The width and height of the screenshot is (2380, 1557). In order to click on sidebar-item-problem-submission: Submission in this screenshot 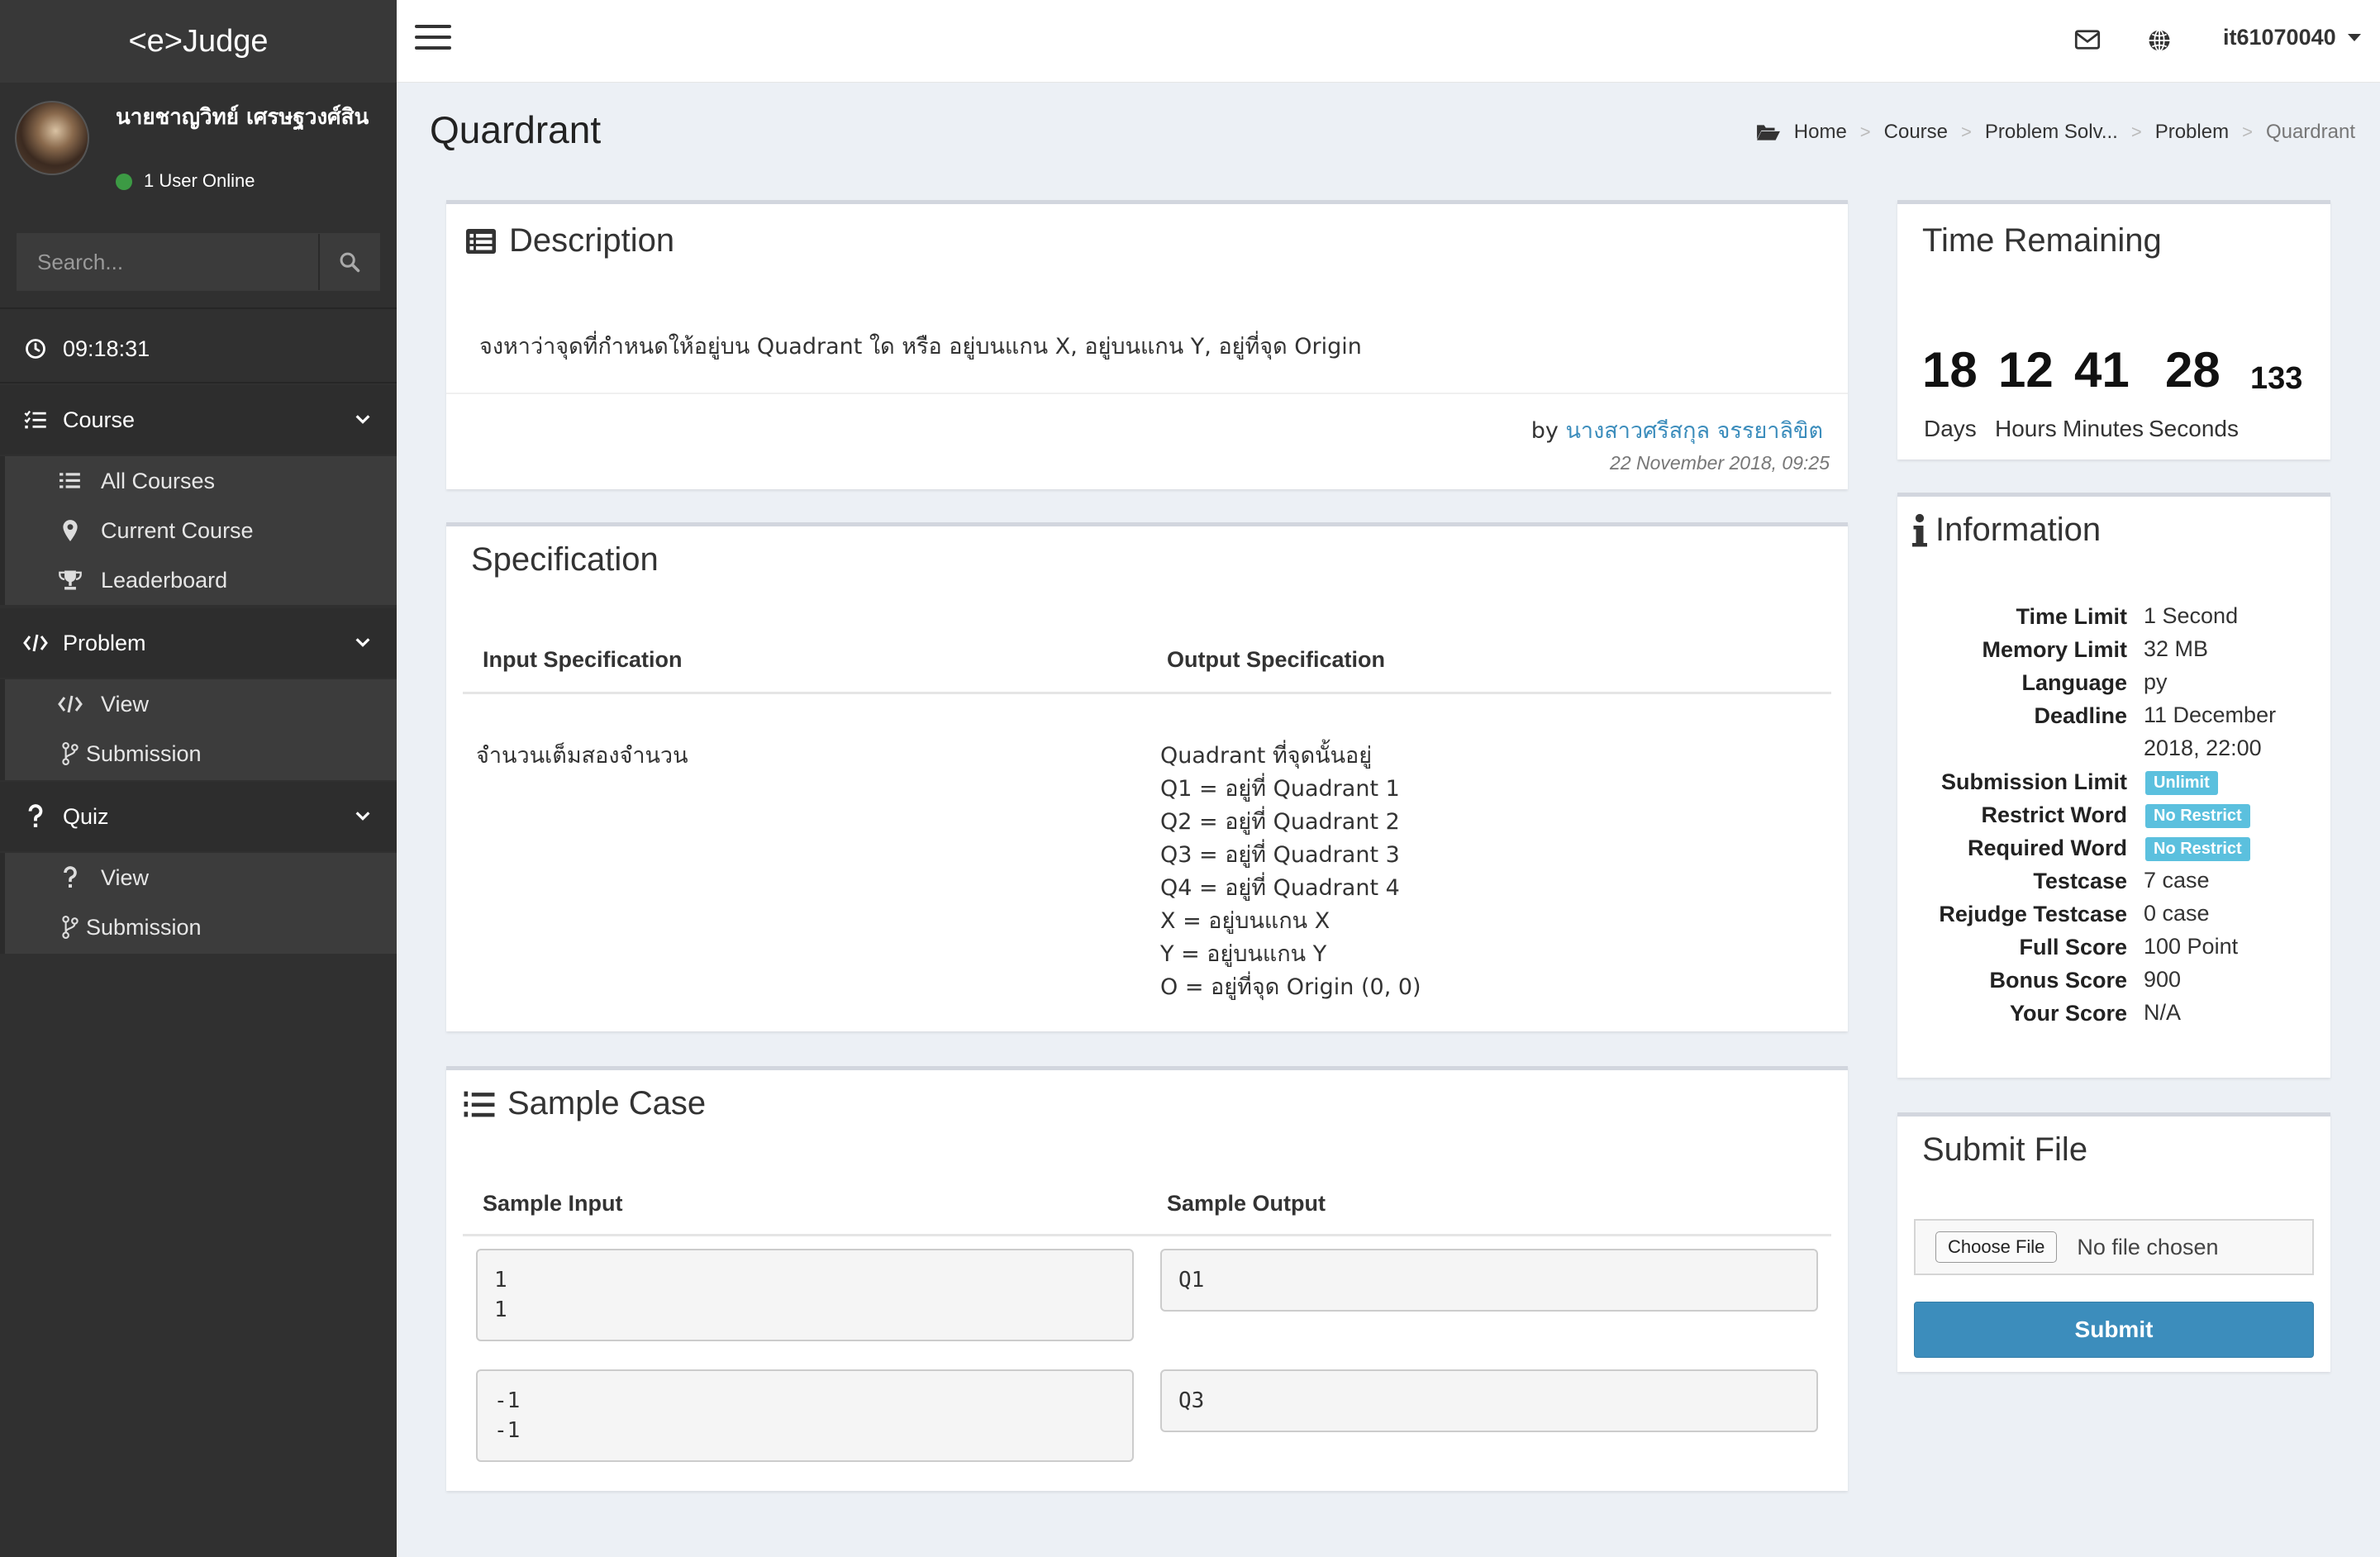, I will do `click(201, 753)`.